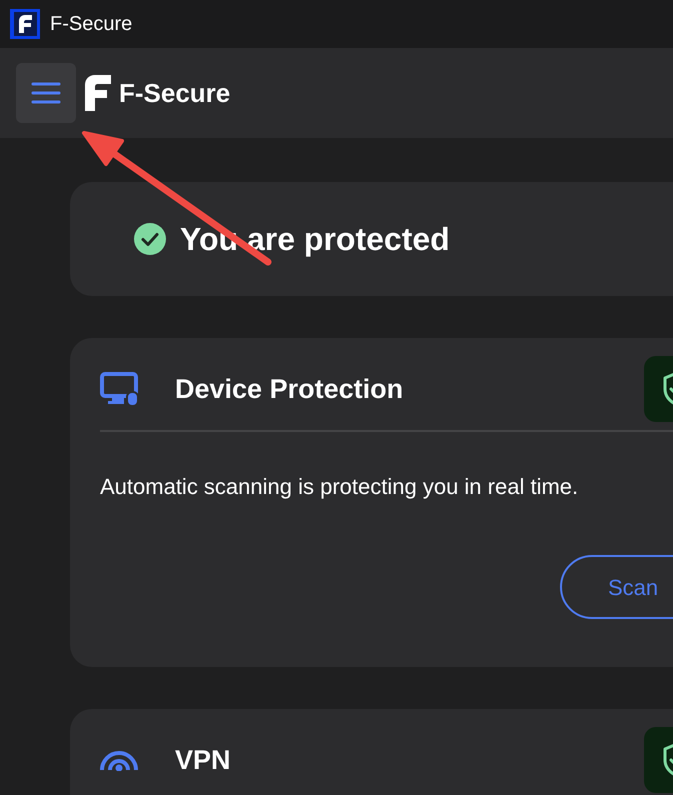 This screenshot has width=673, height=795. I want to click on window-title: F-Secure, so click(91, 24).